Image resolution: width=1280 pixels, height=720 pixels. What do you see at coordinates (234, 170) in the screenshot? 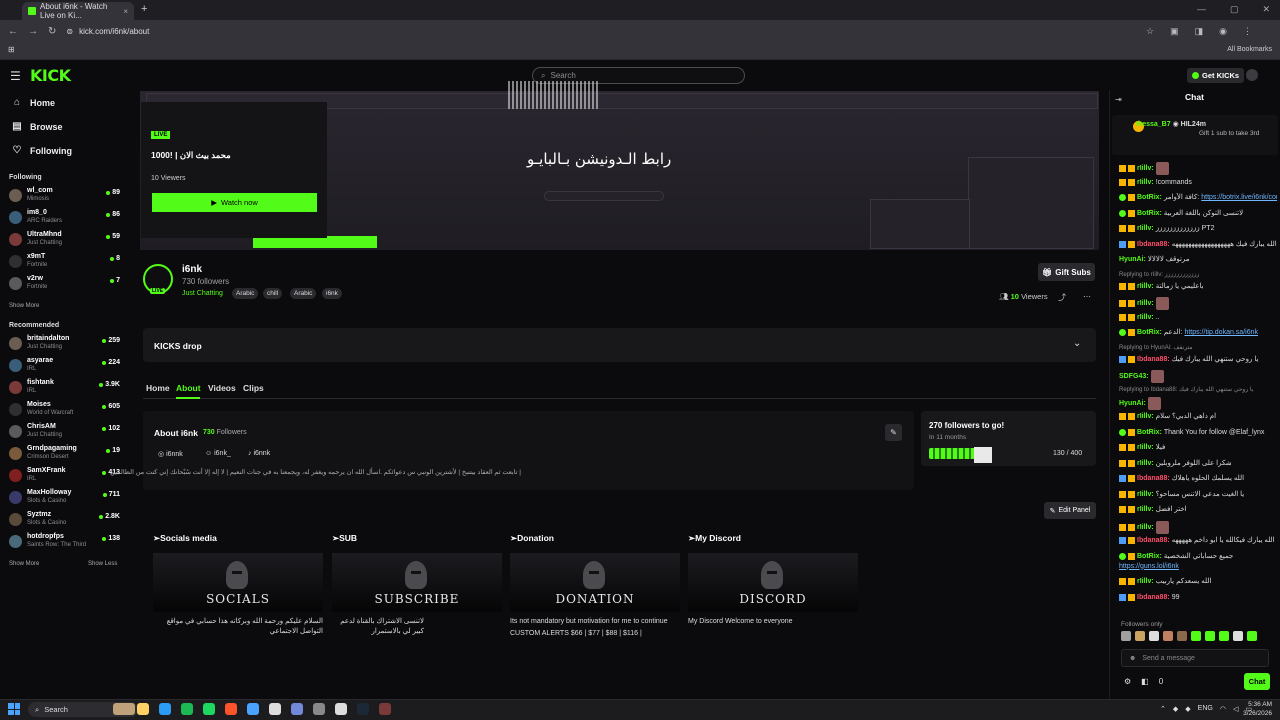
I see `live-preview-card` at bounding box center [234, 170].